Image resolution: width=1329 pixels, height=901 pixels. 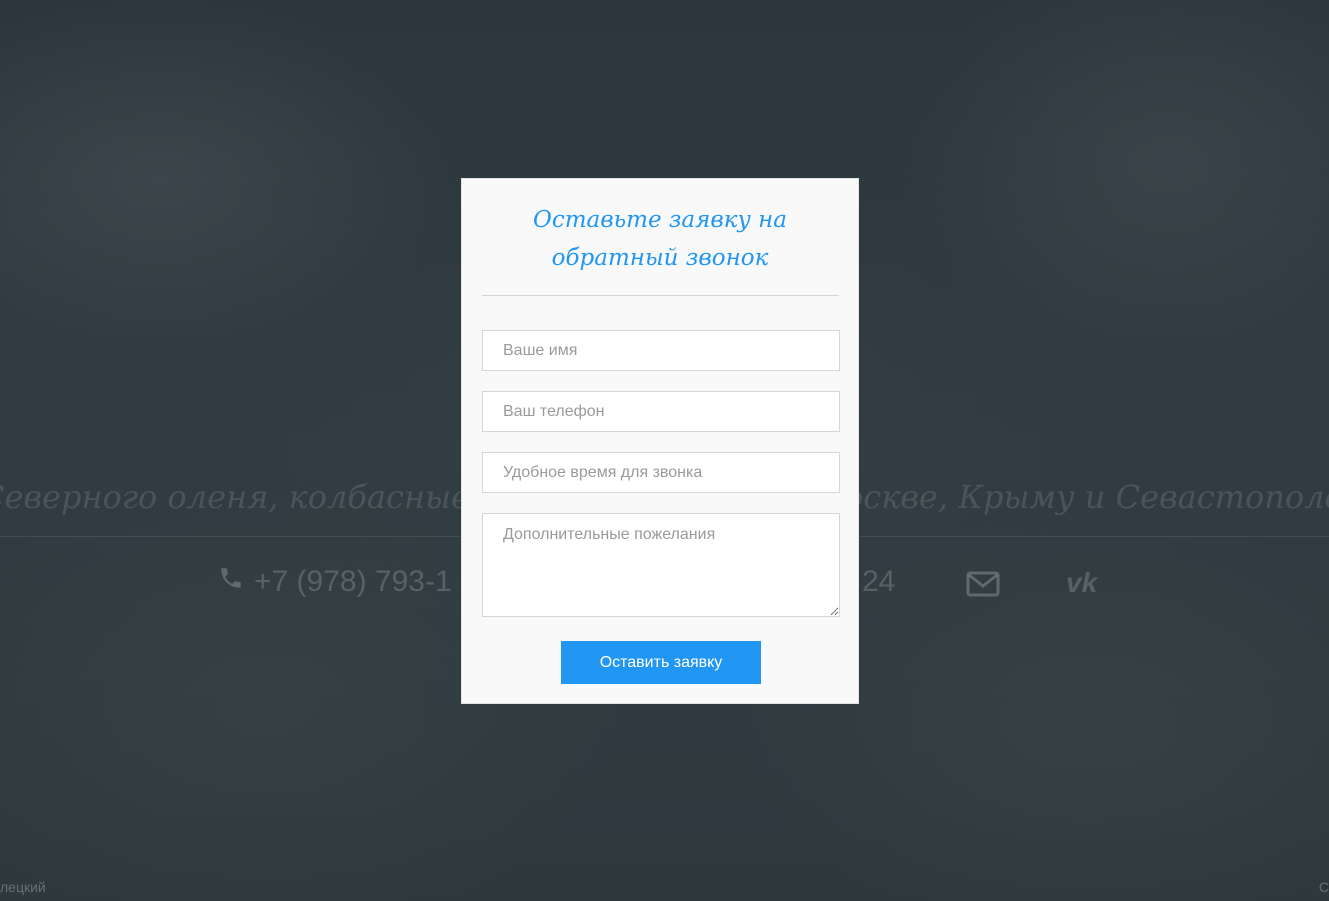 I want to click on phone-input, so click(x=661, y=411).